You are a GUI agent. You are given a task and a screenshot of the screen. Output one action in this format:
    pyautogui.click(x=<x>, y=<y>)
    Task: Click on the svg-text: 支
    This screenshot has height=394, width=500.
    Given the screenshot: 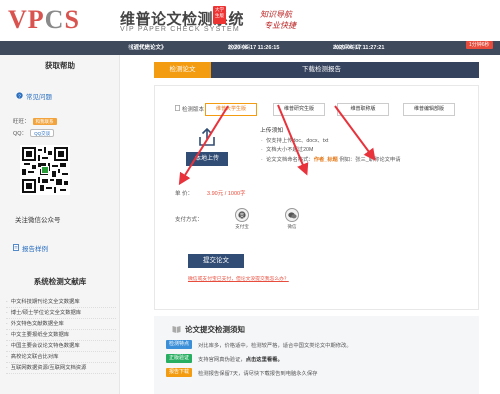 What is the action you would take?
    pyautogui.click(x=241, y=215)
    